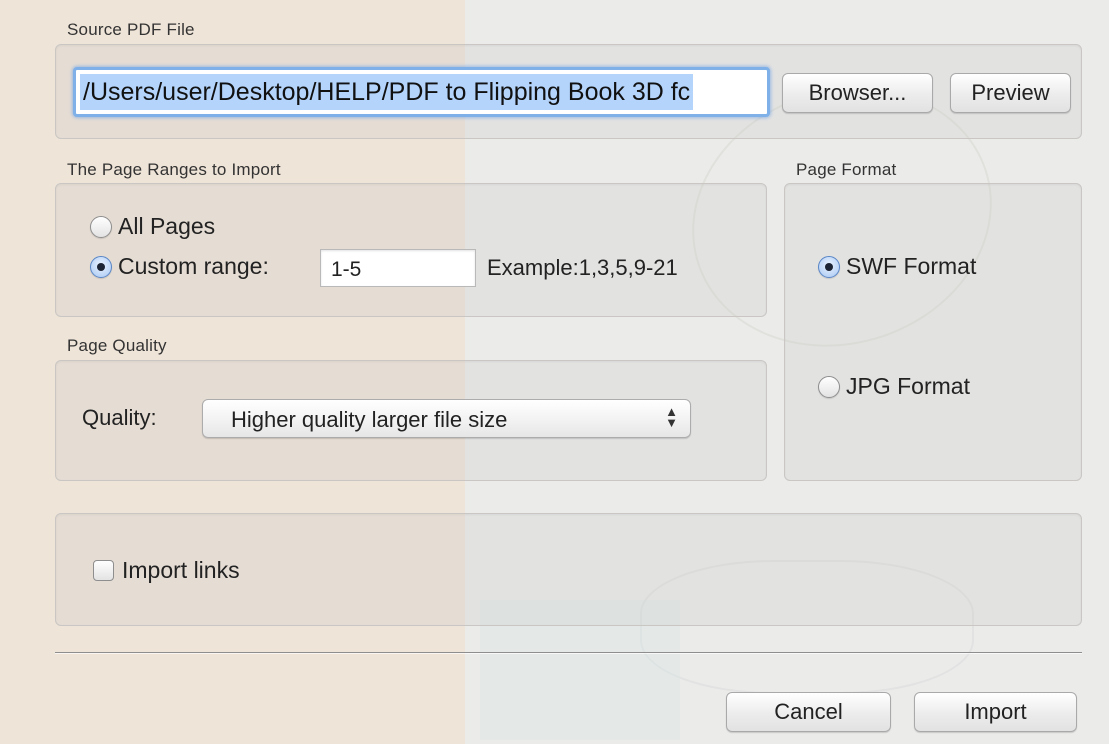  What do you see at coordinates (911, 266) in the screenshot?
I see `swf-format-label: SWF Format` at bounding box center [911, 266].